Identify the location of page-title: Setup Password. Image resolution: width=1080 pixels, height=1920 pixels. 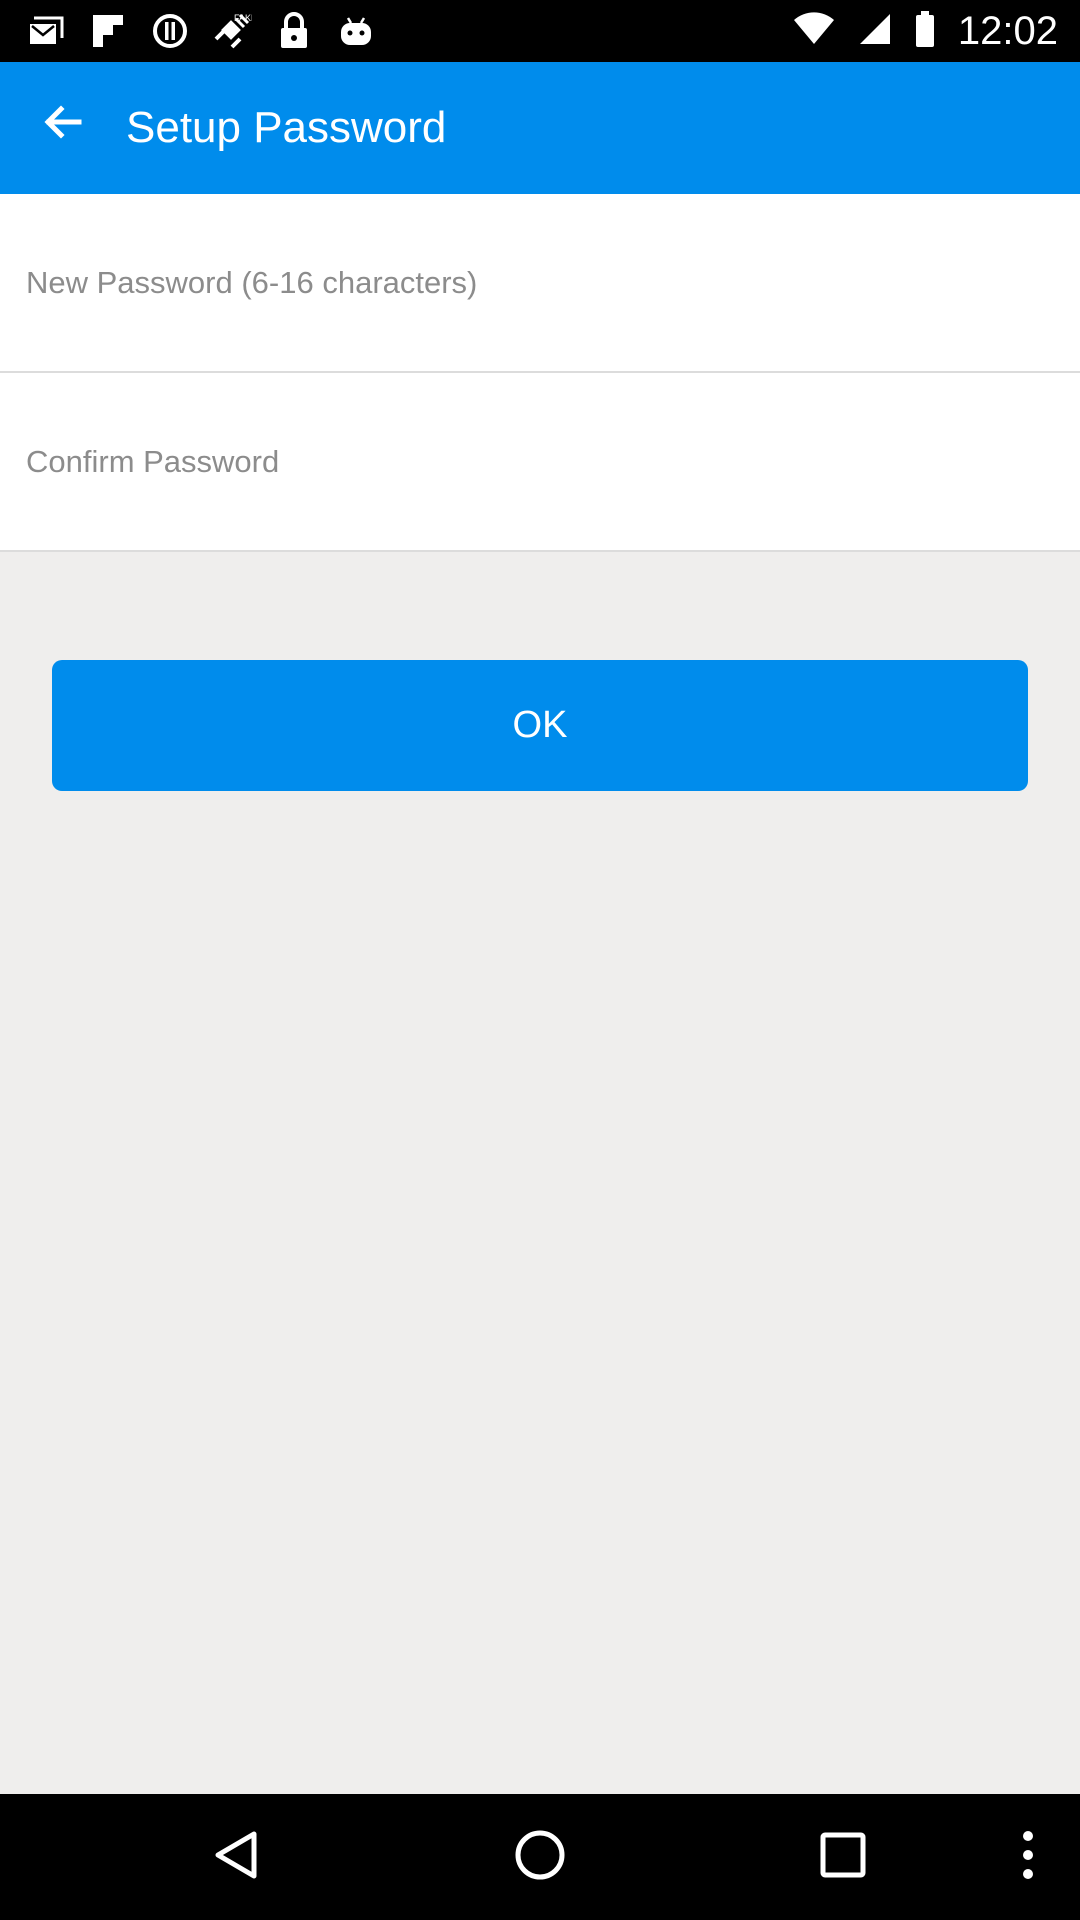
(286, 127).